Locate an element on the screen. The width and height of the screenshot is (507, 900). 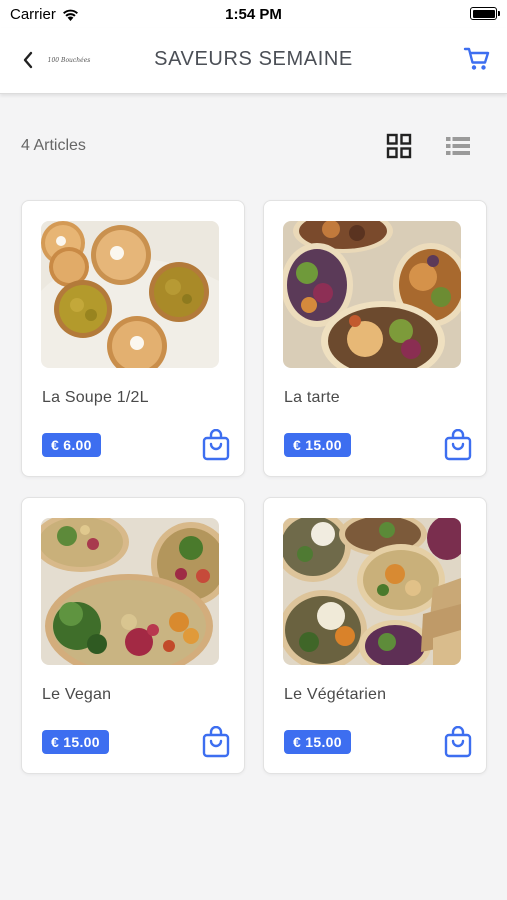
product-card: La tarte € 15.00 is located at coordinates (375, 338).